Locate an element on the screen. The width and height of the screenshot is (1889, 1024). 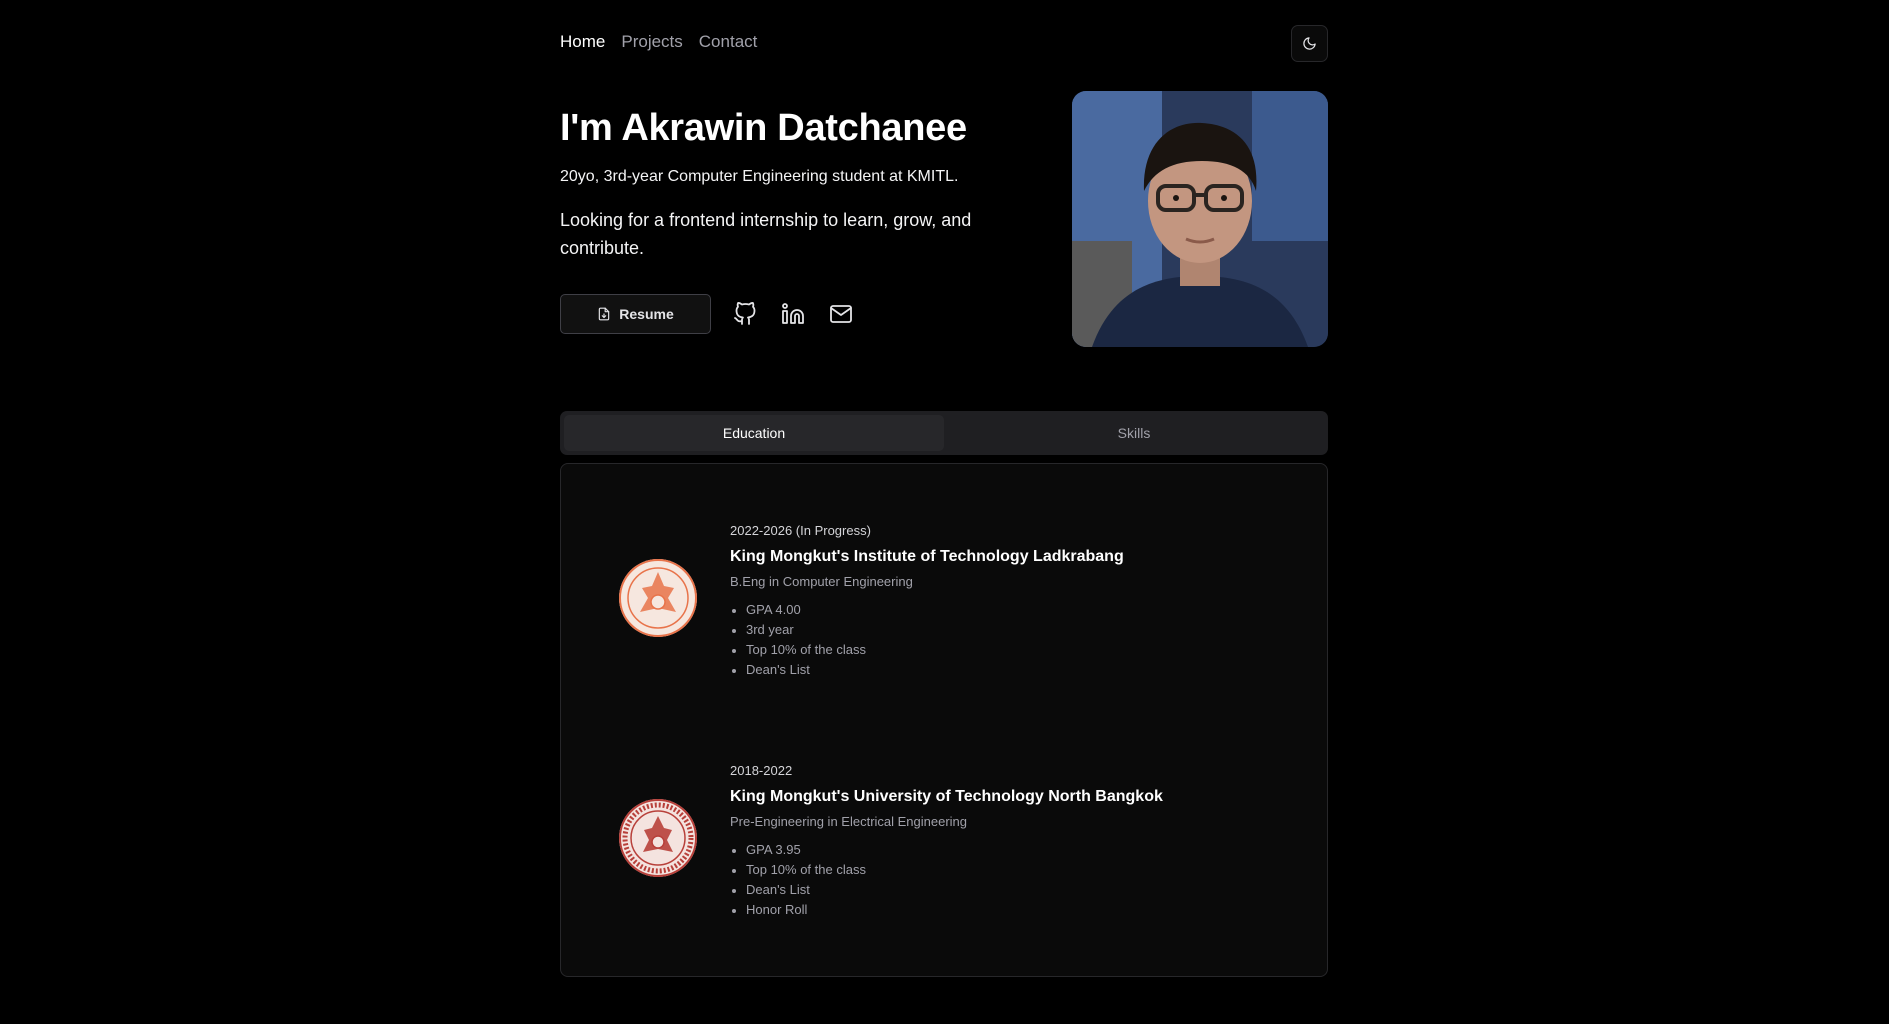
tab-skills: Skills is located at coordinates (1134, 433).